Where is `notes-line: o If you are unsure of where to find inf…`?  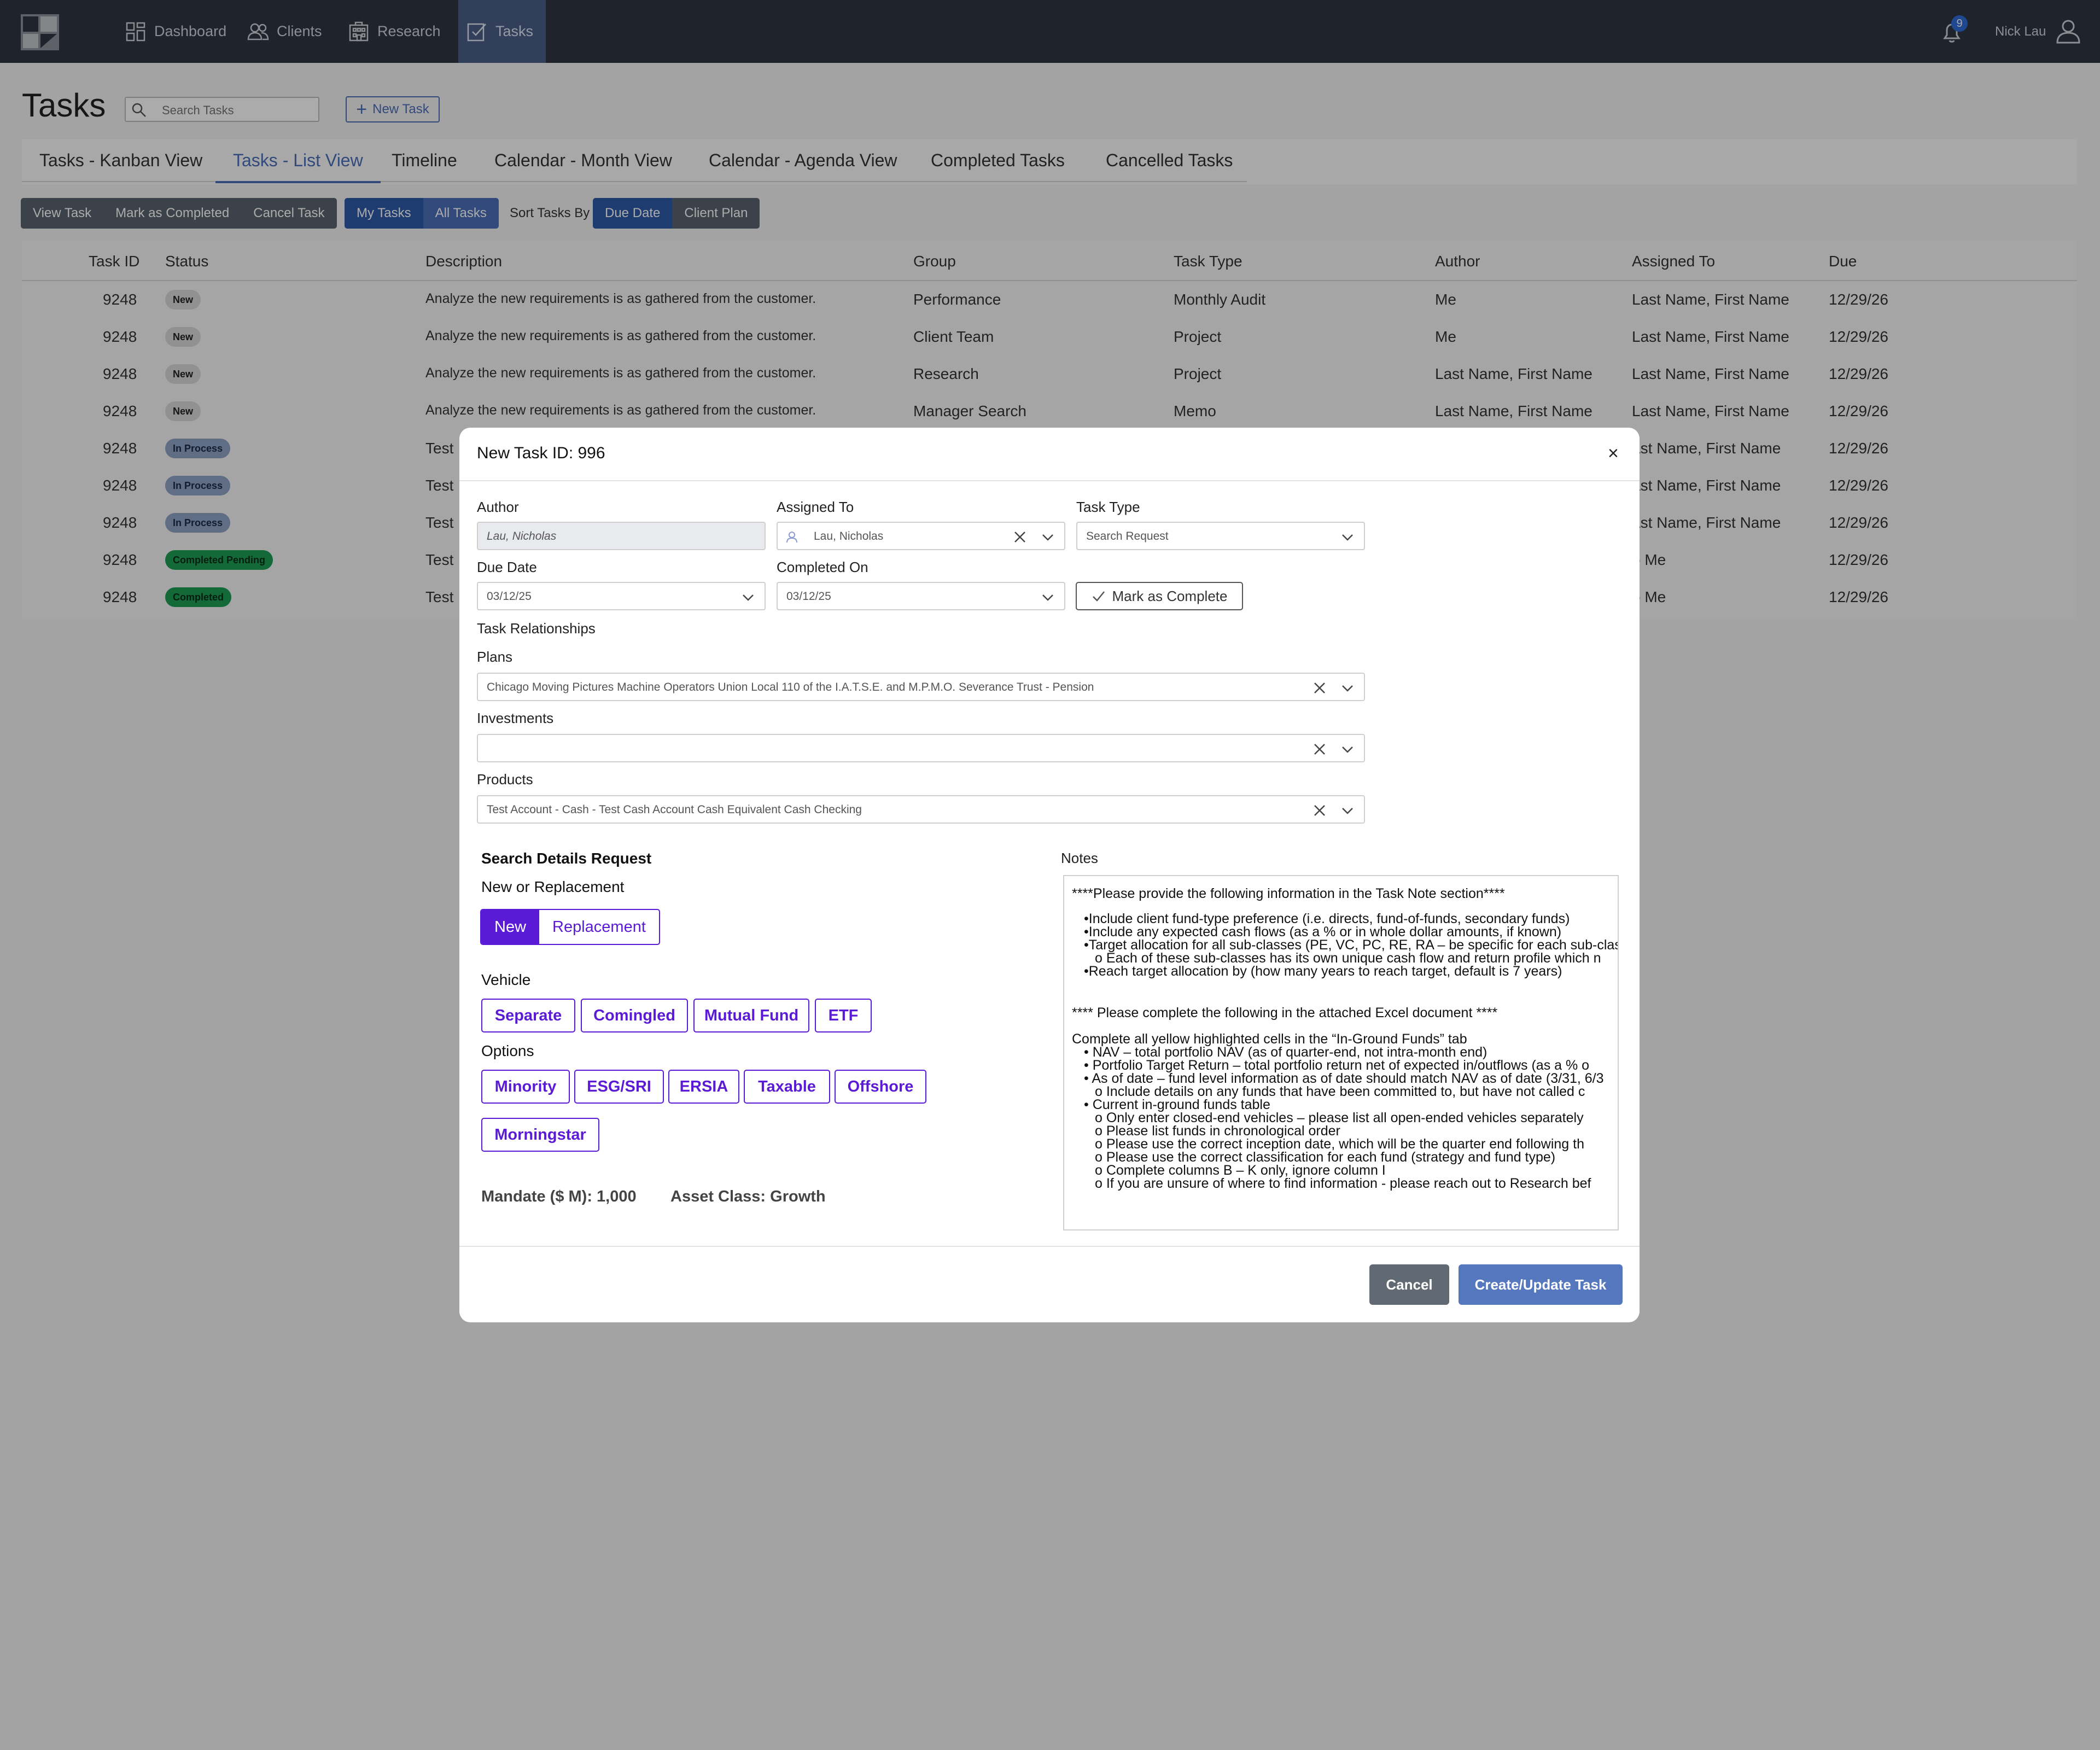 notes-line: o If you are unsure of where to find inf… is located at coordinates (1343, 1183).